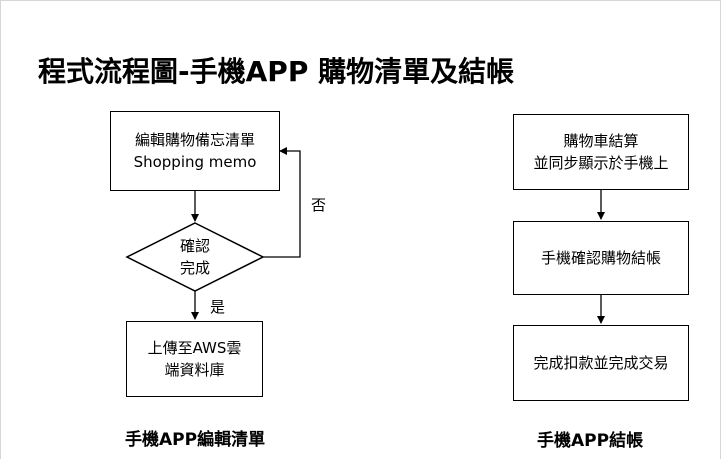 This screenshot has width=721, height=460. Describe the element at coordinates (601, 141) in the screenshot. I see `cart-line-1: 購物車結算` at that location.